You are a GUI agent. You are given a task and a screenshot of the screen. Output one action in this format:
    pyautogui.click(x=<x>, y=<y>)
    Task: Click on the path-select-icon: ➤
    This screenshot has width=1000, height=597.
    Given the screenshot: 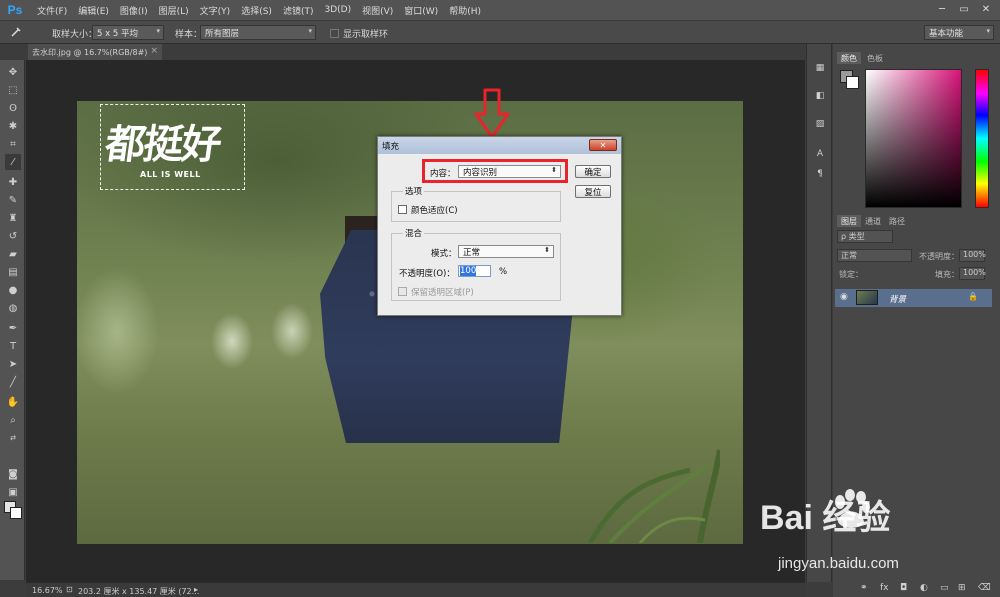 What is the action you would take?
    pyautogui.click(x=13, y=364)
    